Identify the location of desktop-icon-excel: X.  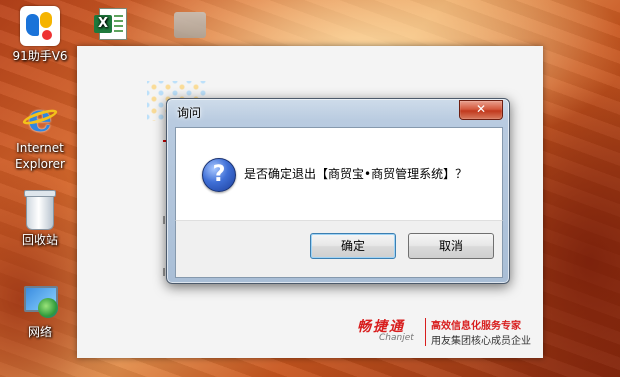
(113, 25).